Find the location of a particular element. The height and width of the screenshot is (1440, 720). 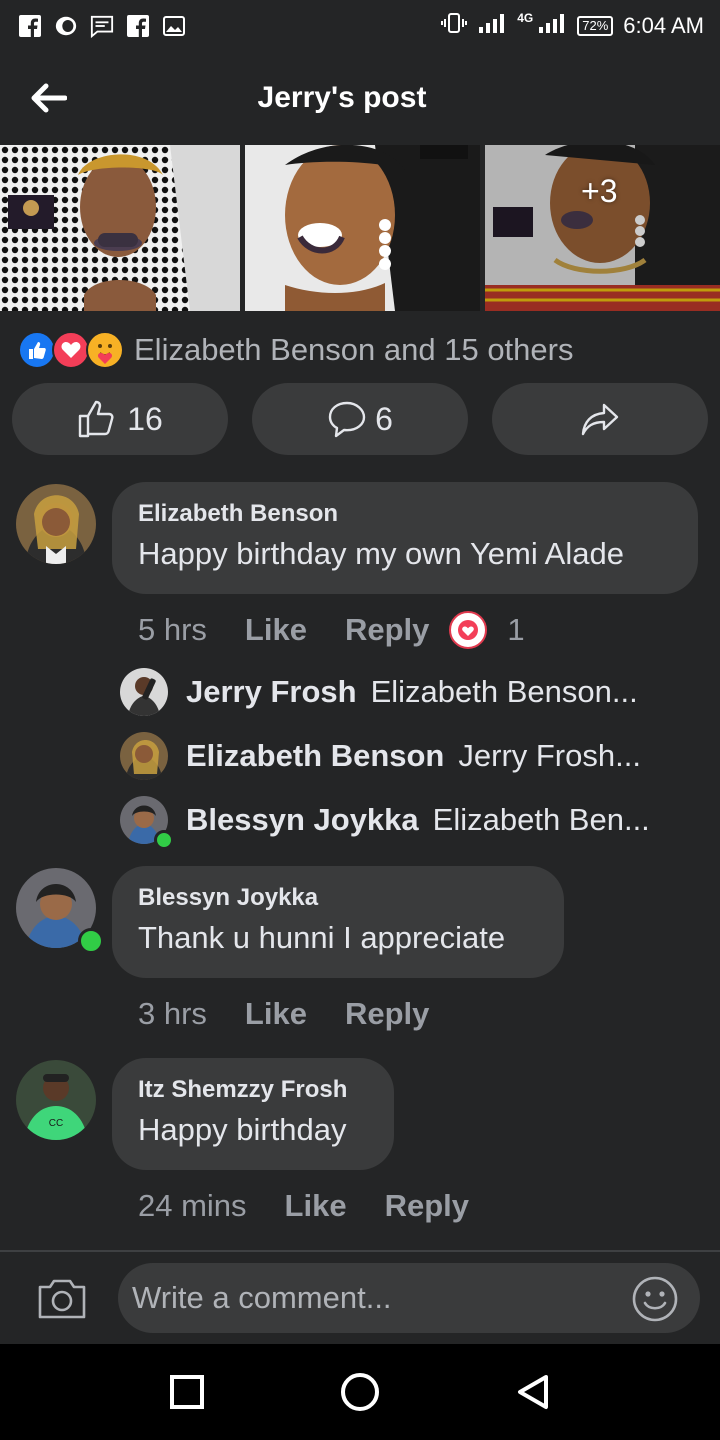

back-button is located at coordinates (48, 98).